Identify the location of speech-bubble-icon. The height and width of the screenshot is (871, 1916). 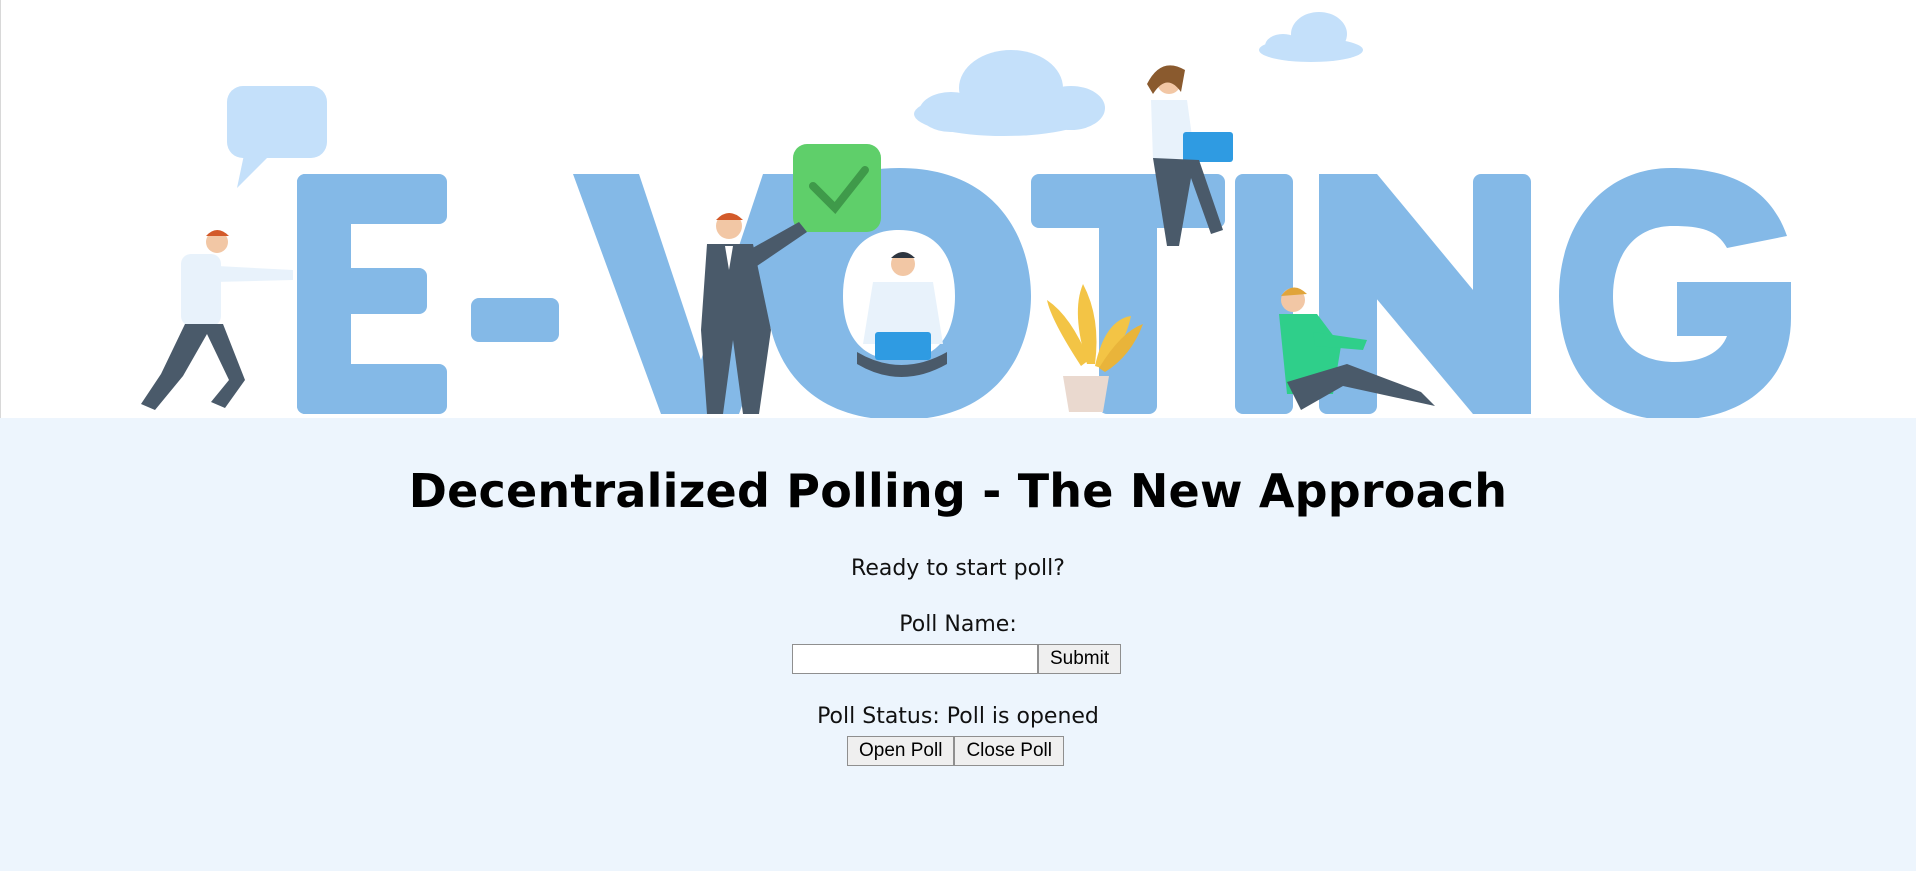
(277, 137).